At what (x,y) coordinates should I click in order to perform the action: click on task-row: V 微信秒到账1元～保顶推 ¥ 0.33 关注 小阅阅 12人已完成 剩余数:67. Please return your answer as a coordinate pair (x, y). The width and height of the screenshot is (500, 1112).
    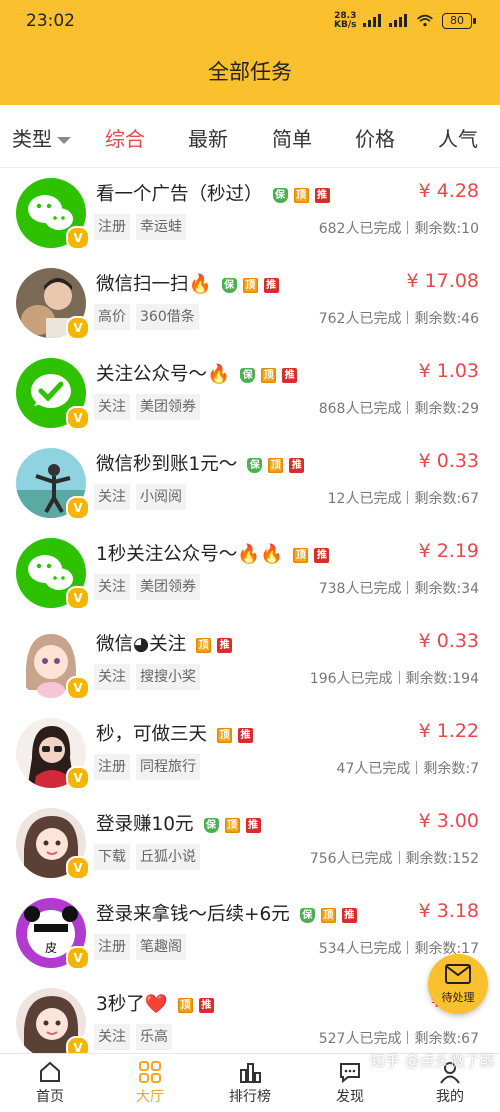
    Looking at the image, I should click on (250, 483).